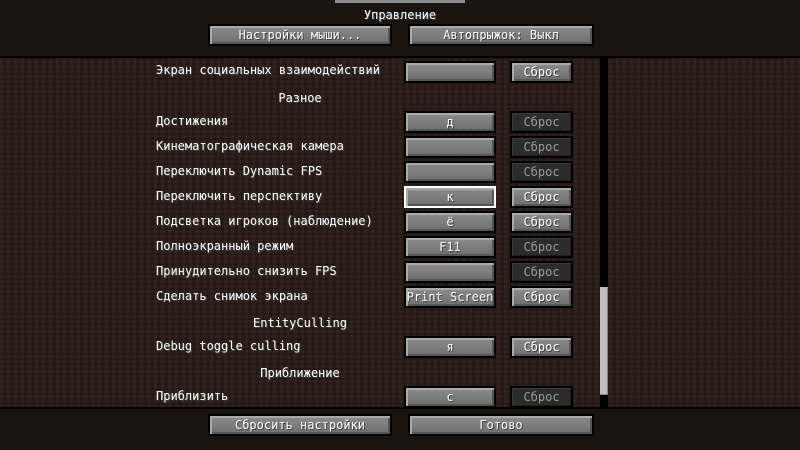 This screenshot has height=450, width=800. I want to click on reset-button-zoom: Сброс, so click(541, 397).